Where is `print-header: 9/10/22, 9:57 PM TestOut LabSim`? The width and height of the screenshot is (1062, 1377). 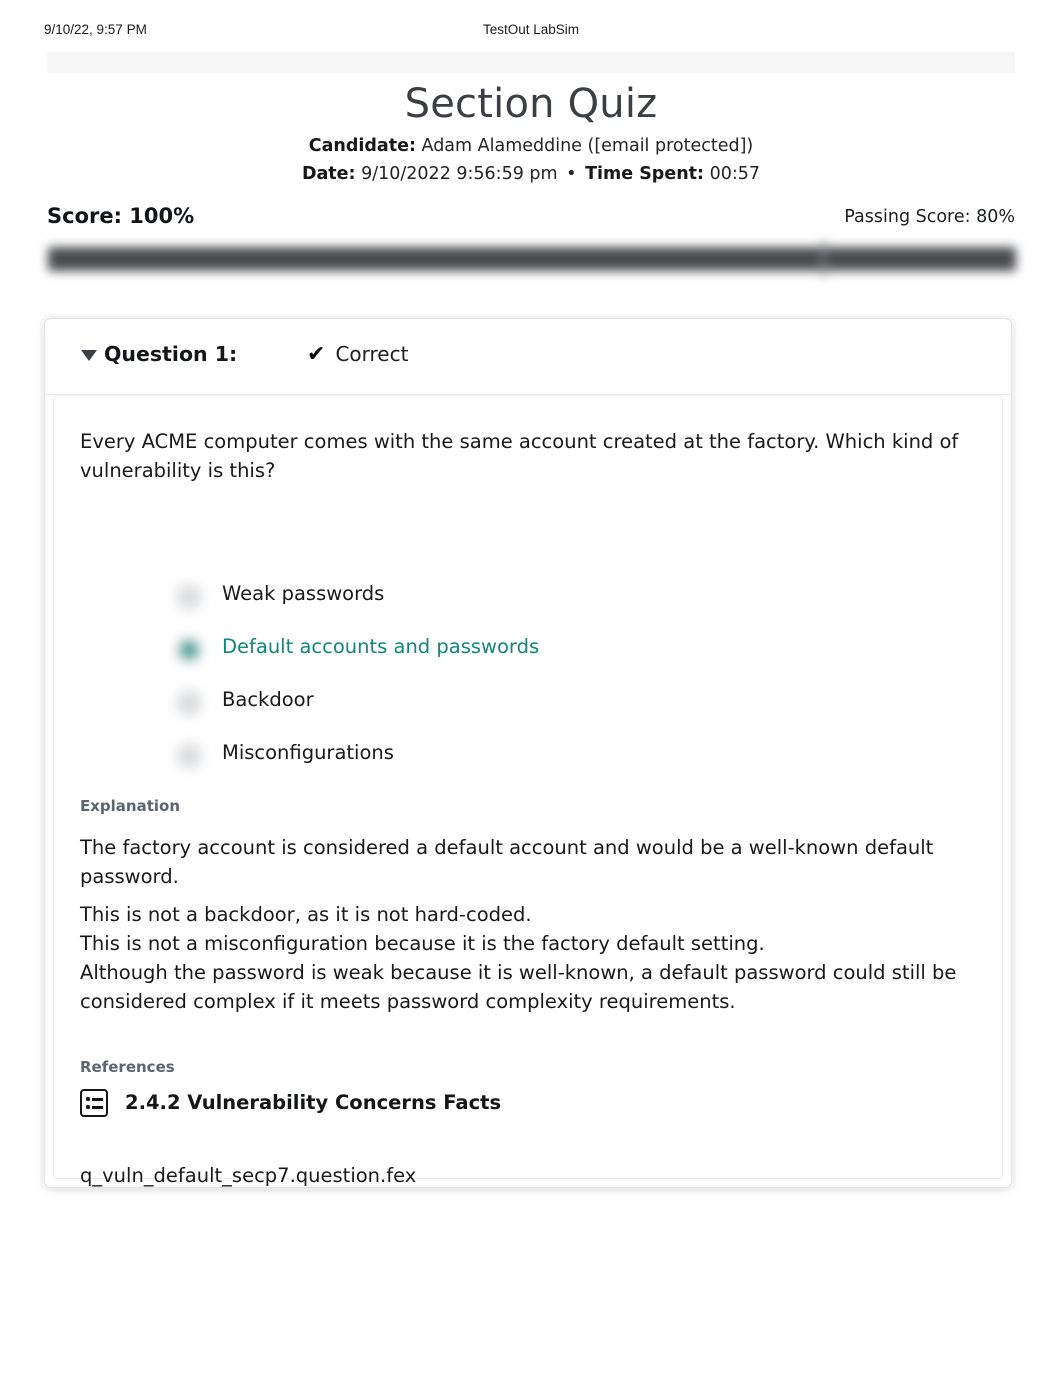
print-header: 9/10/22, 9:57 PM TestOut LabSim is located at coordinates (531, 31).